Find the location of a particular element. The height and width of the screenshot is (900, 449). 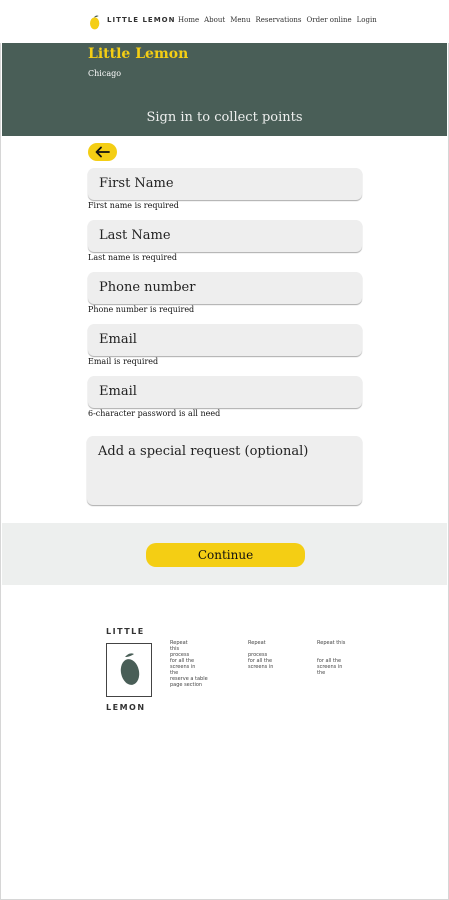

footer-logo-bottom-text: LEMON is located at coordinates (126, 707).